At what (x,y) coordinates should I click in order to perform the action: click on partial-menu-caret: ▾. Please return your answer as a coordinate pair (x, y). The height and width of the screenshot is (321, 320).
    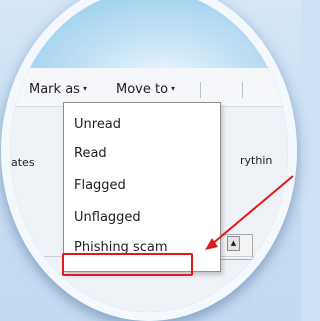
    Looking at the image, I should click on (15, 89).